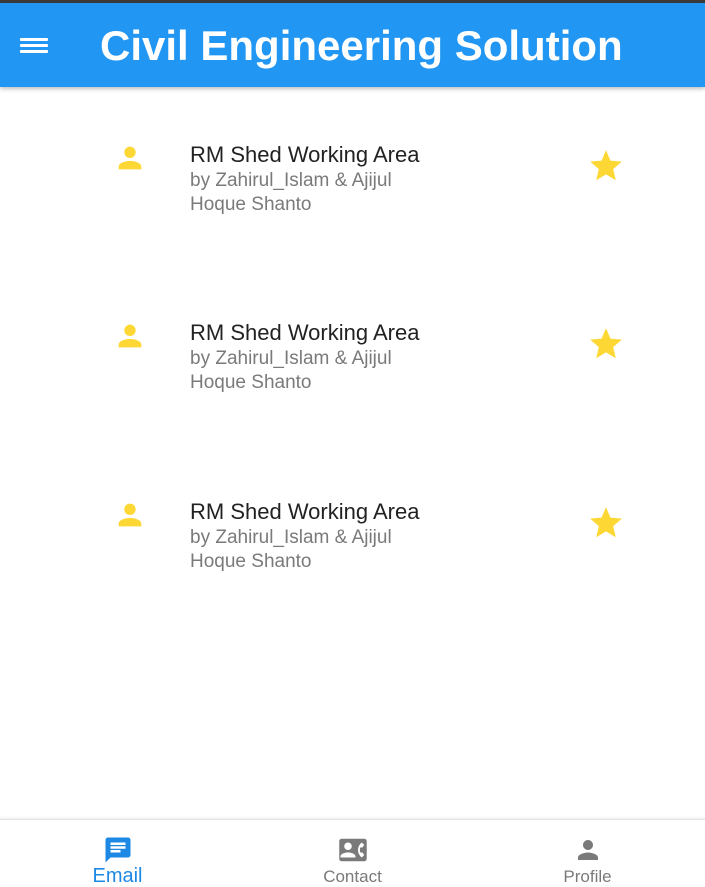 Image resolution: width=705 pixels, height=887 pixels. Describe the element at coordinates (117, 876) in the screenshot. I see `nav-label-email: Email` at that location.